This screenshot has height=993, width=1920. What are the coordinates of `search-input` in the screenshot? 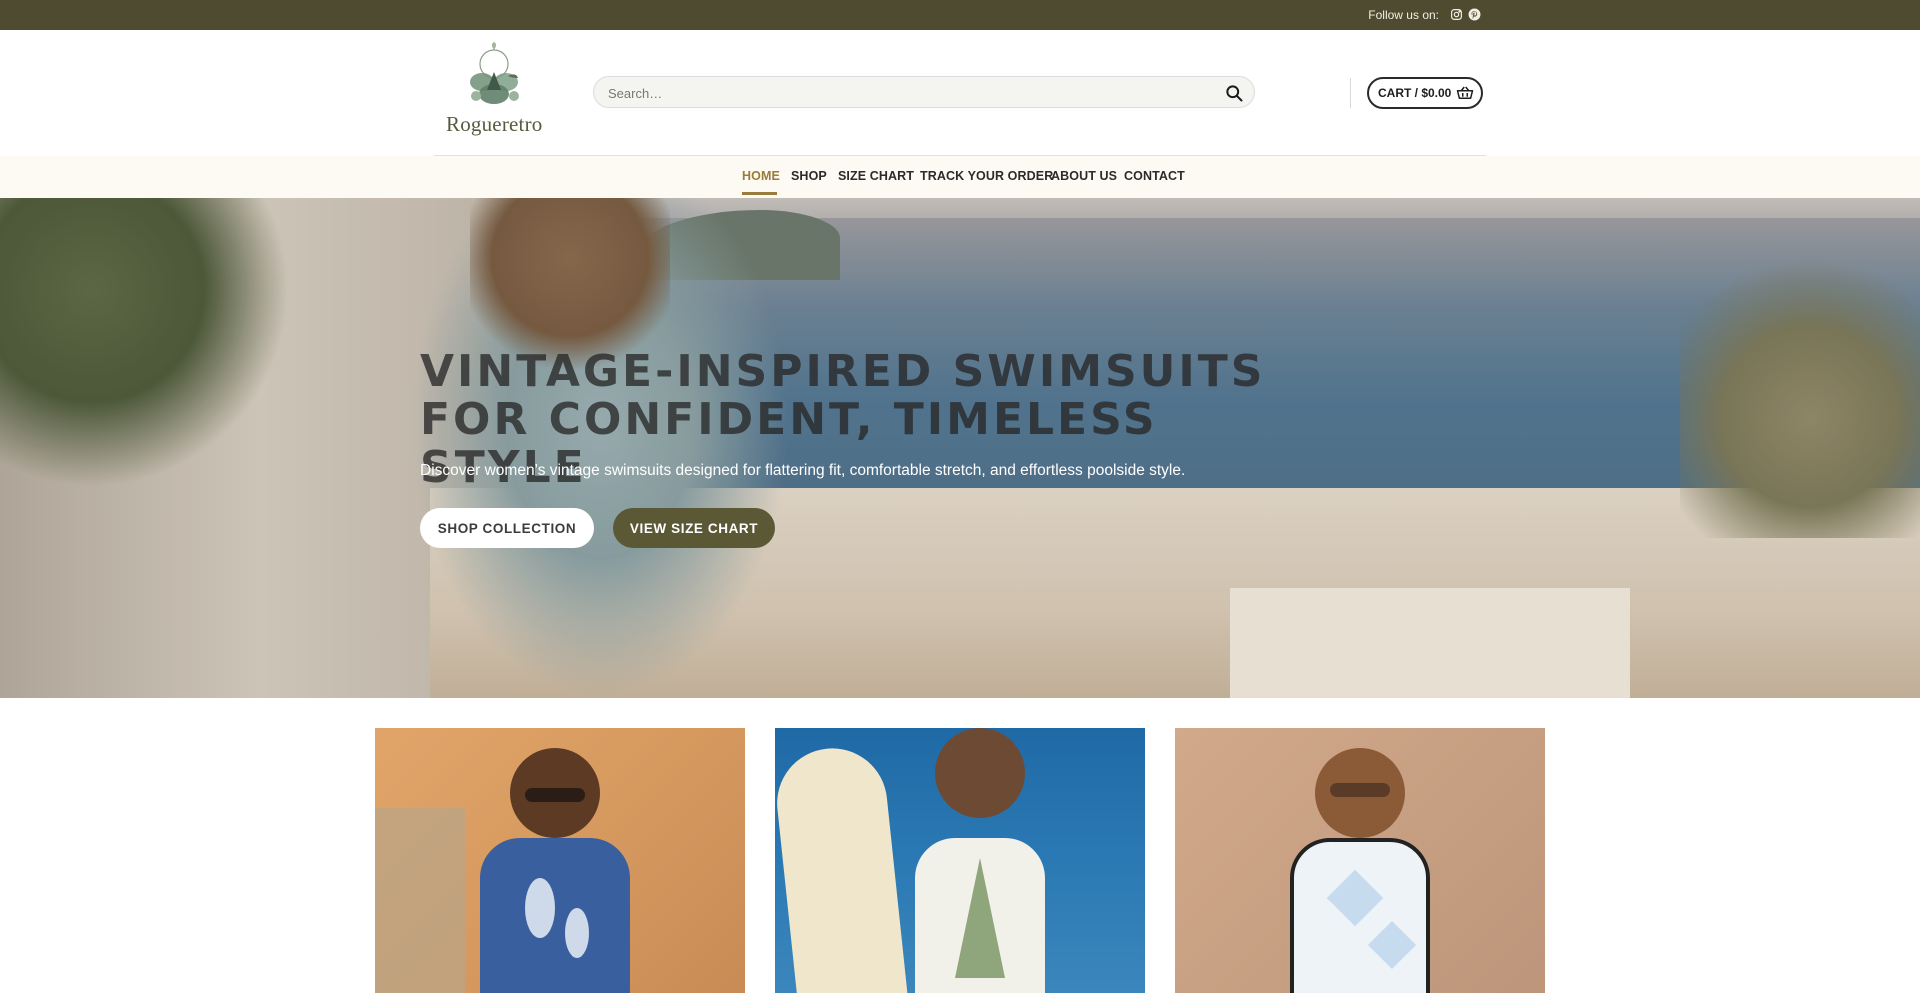 It's located at (908, 93).